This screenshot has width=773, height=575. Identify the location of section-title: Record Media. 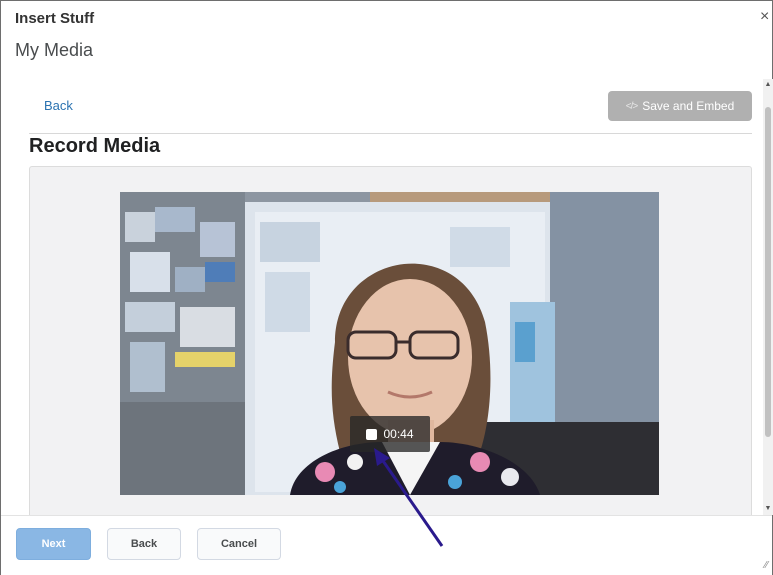
(95, 146).